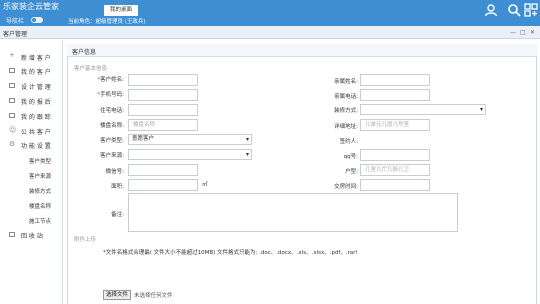 The width and height of the screenshot is (540, 304). Describe the element at coordinates (346, 111) in the screenshot. I see `reno-type-label: 装修方式:` at that location.